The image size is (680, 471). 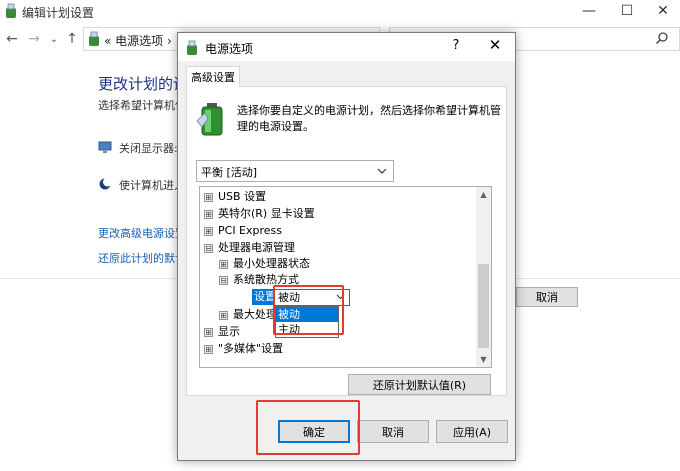 What do you see at coordinates (256, 247) in the screenshot?
I see `tree-item-label: 处理器电源管理` at bounding box center [256, 247].